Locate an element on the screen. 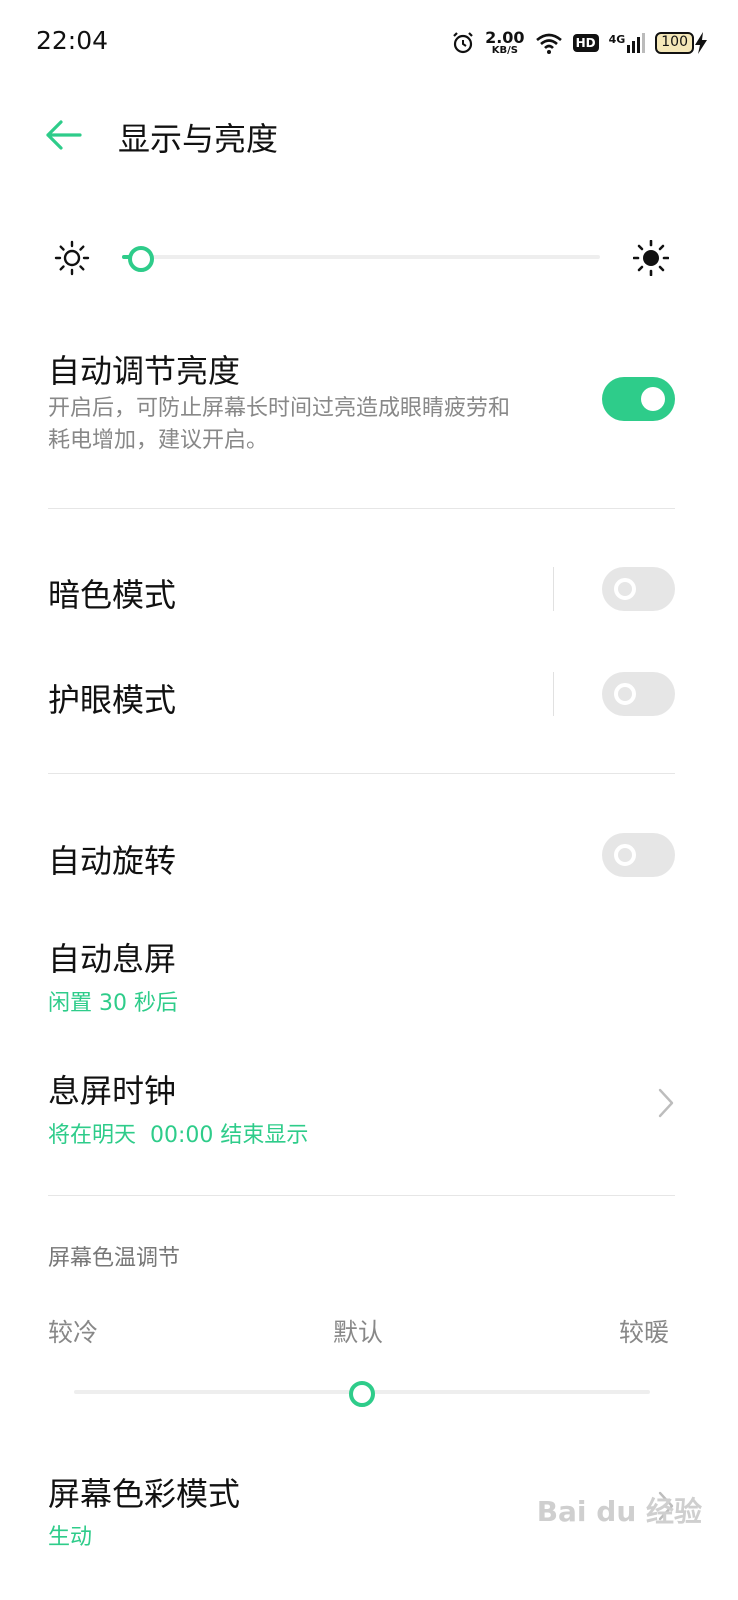  status-time: 22:04 is located at coordinates (72, 40).